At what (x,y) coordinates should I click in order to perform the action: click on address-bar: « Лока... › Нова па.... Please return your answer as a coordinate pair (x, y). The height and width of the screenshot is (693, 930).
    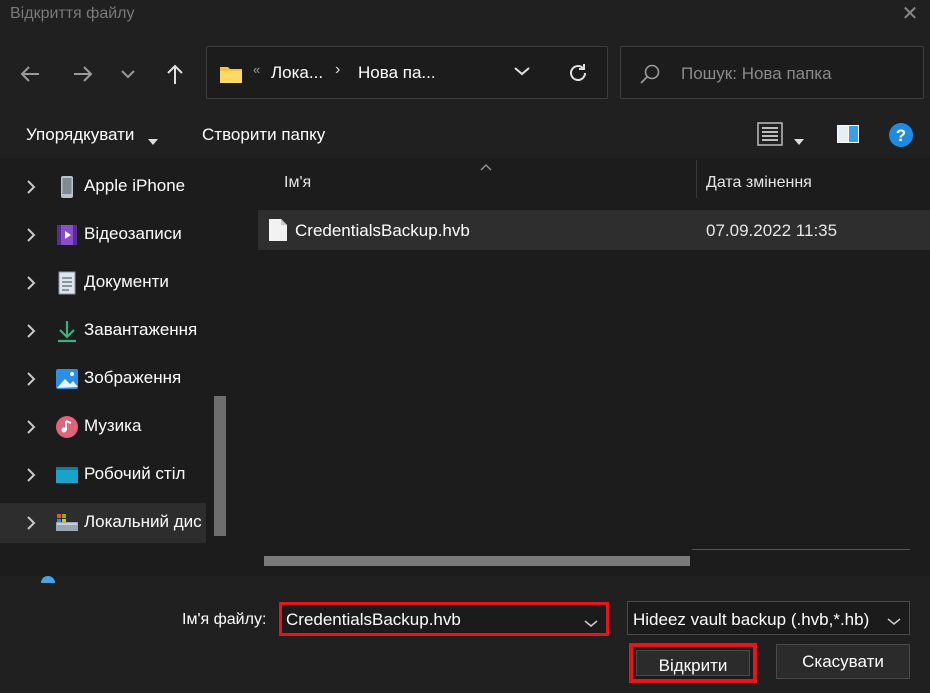
    Looking at the image, I should click on (407, 72).